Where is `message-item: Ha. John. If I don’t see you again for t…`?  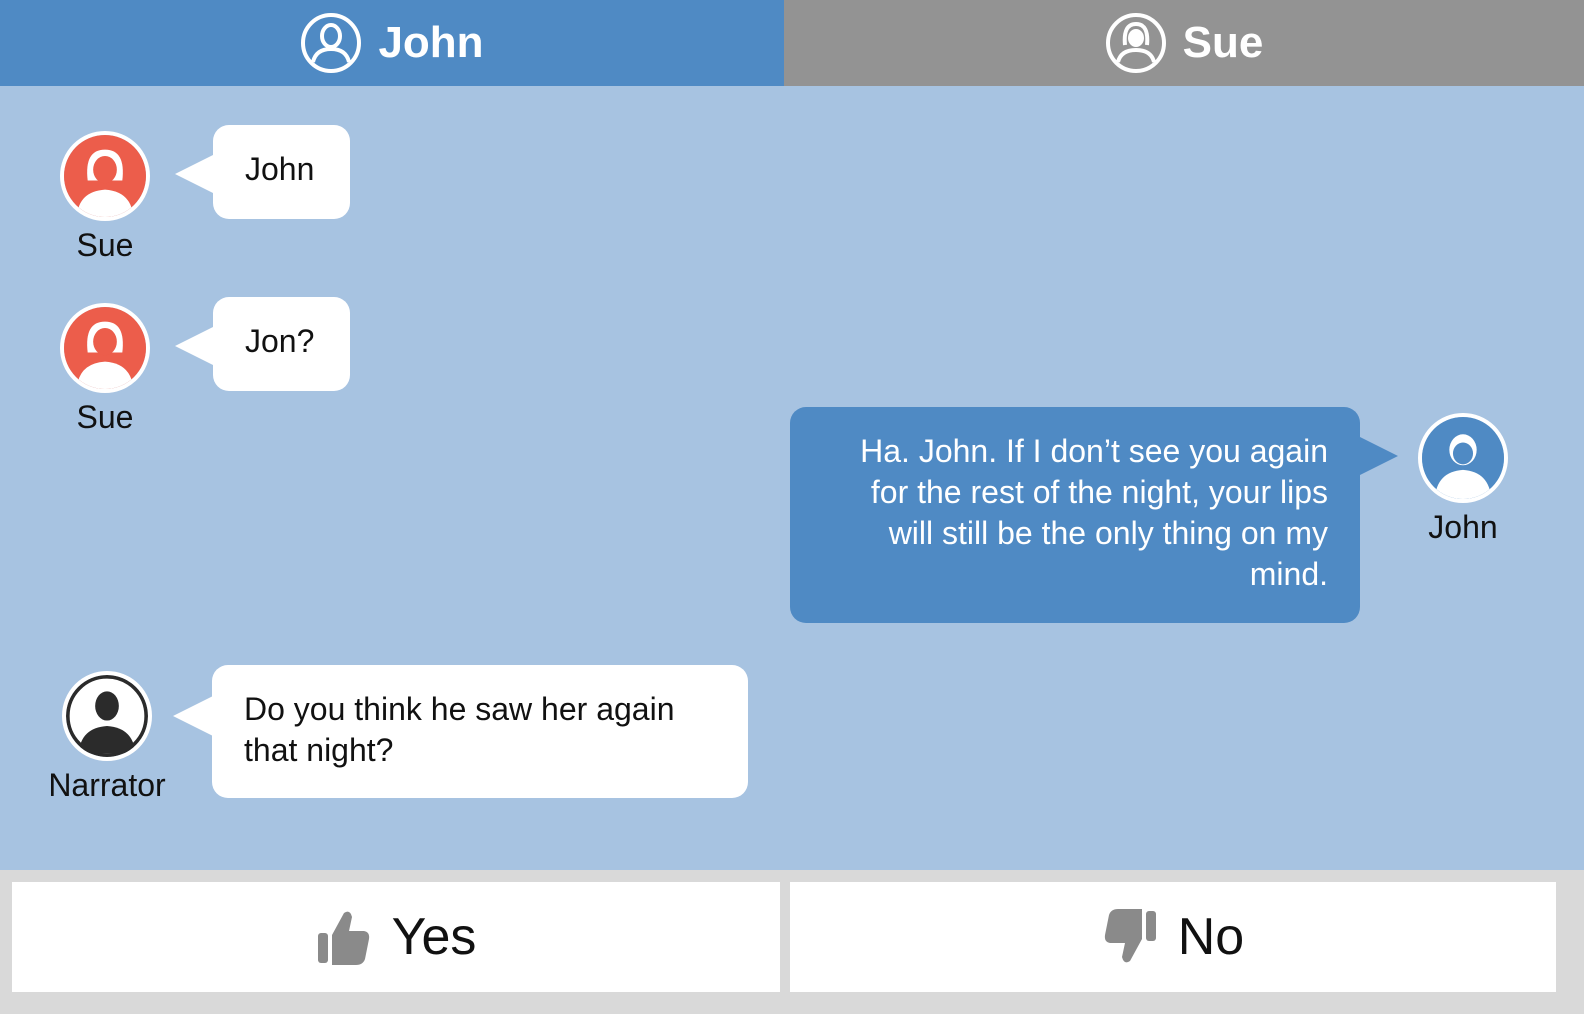
message-item: Ha. John. If I don’t see you again for t… is located at coordinates (1170, 516).